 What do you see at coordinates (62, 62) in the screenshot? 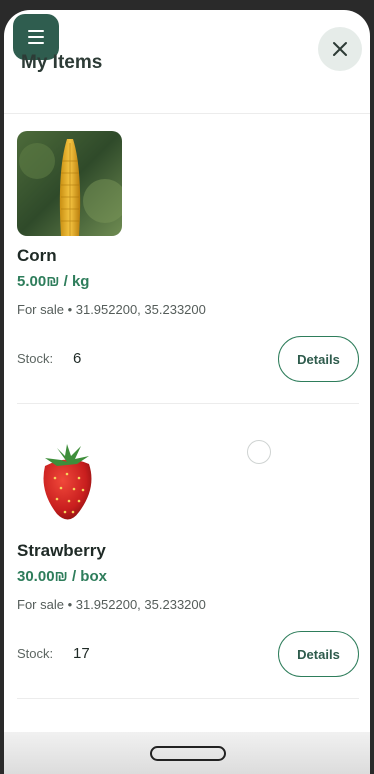
I see `page-title: My Items` at bounding box center [62, 62].